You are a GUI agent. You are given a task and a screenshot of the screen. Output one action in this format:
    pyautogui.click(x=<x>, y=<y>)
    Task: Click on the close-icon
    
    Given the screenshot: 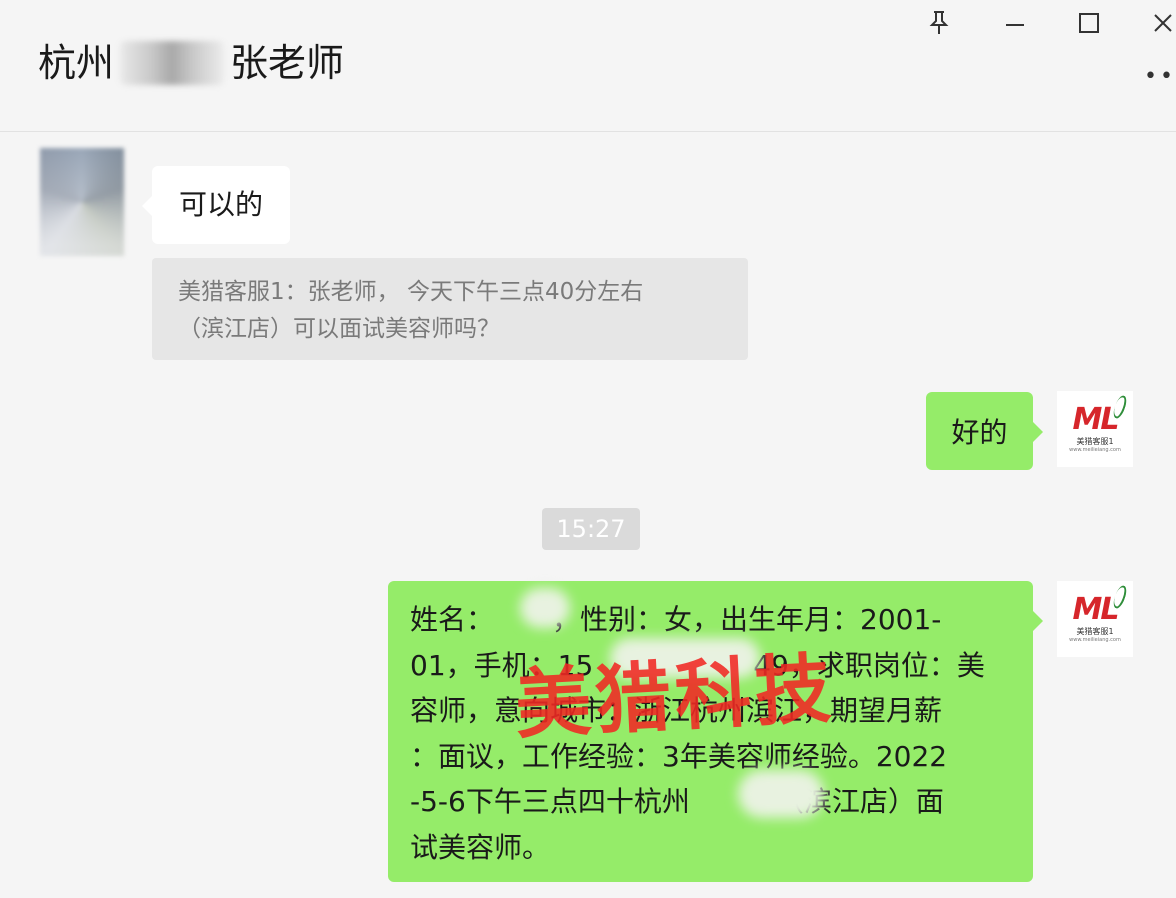 What is the action you would take?
    pyautogui.click(x=1161, y=23)
    